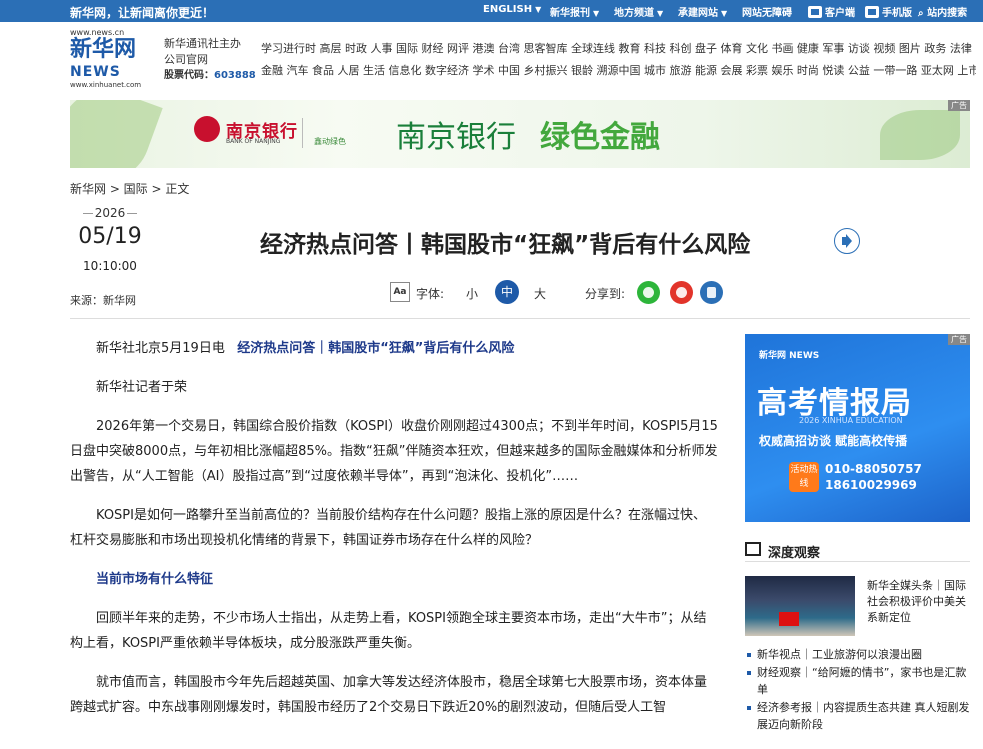 The height and width of the screenshot is (749, 983). Describe the element at coordinates (815, 12) in the screenshot. I see `phone-app-icon` at that location.